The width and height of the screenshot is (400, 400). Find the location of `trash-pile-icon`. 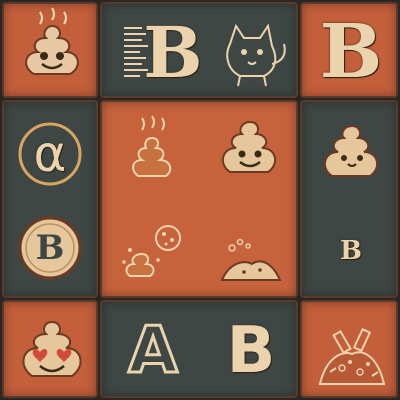

trash-pile-icon is located at coordinates (352, 356).